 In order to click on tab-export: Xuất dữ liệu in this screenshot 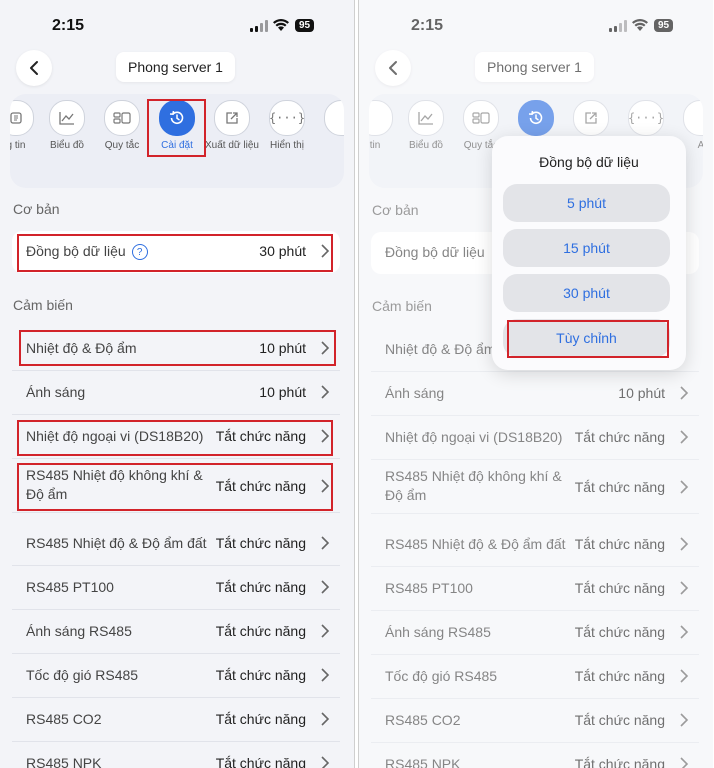, I will do `click(232, 126)`.